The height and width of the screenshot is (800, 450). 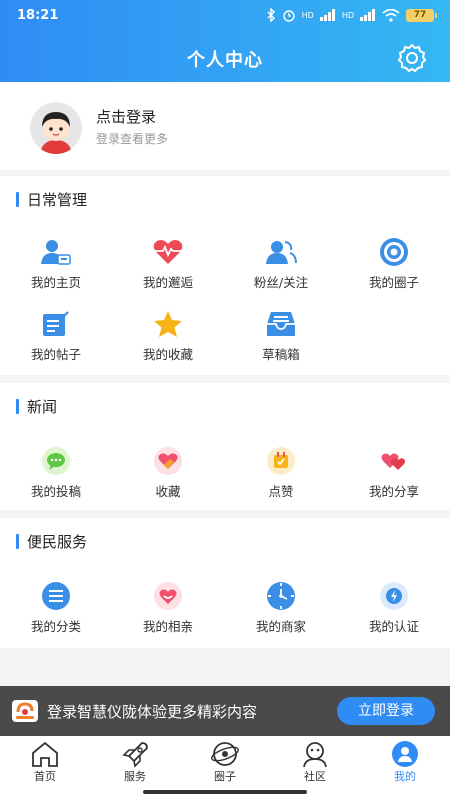 I want to click on settings-button, so click(x=412, y=58).